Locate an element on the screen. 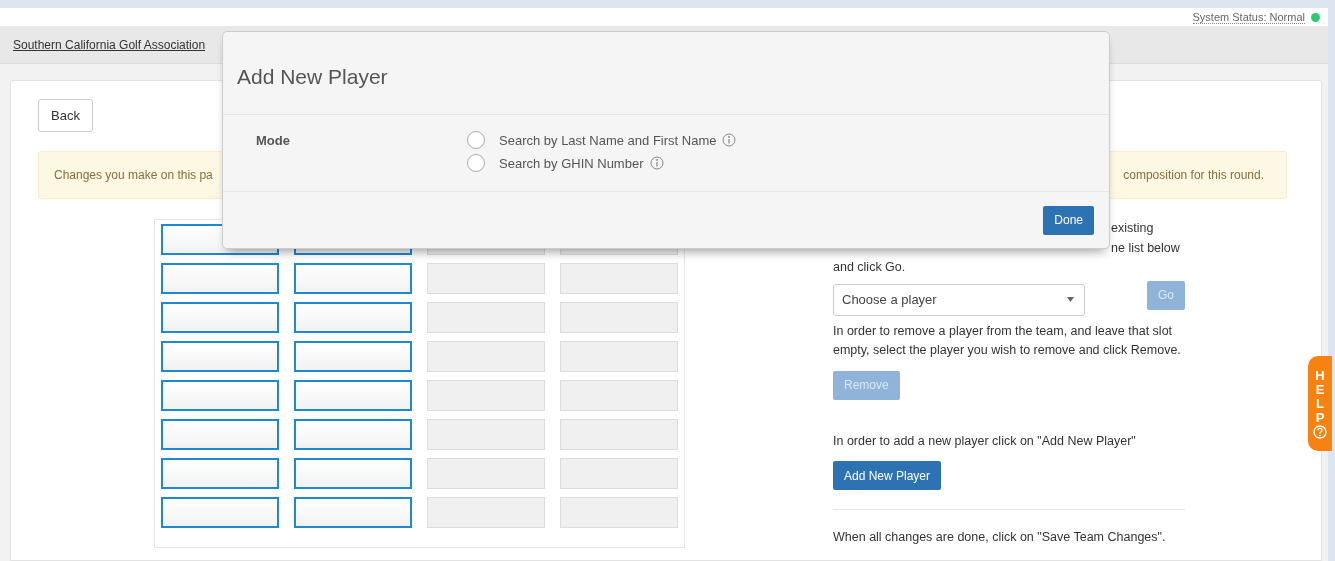 This screenshot has width=1335, height=561. done-button: Done is located at coordinates (1068, 220).